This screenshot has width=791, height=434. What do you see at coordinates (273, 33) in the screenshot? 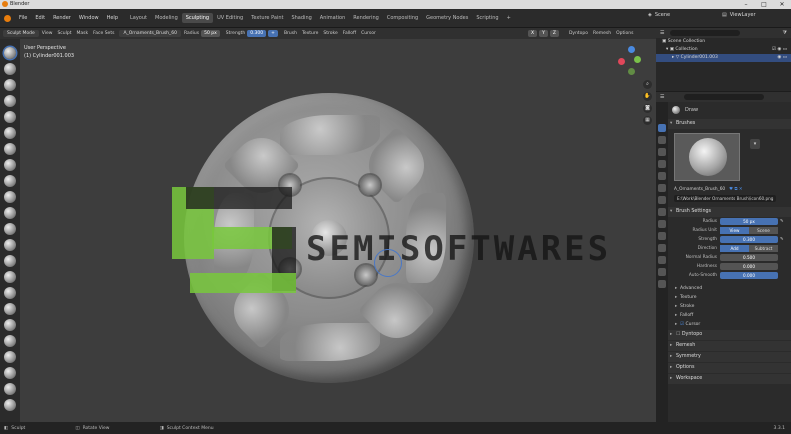
I see `direction-icon: +` at bounding box center [273, 33].